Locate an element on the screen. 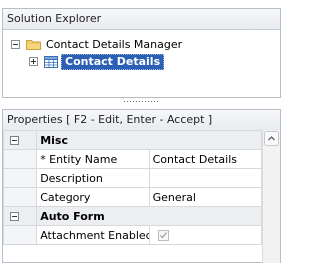 Image resolution: width=320 pixels, height=263 pixels. property-row: Category General is located at coordinates (132, 197).